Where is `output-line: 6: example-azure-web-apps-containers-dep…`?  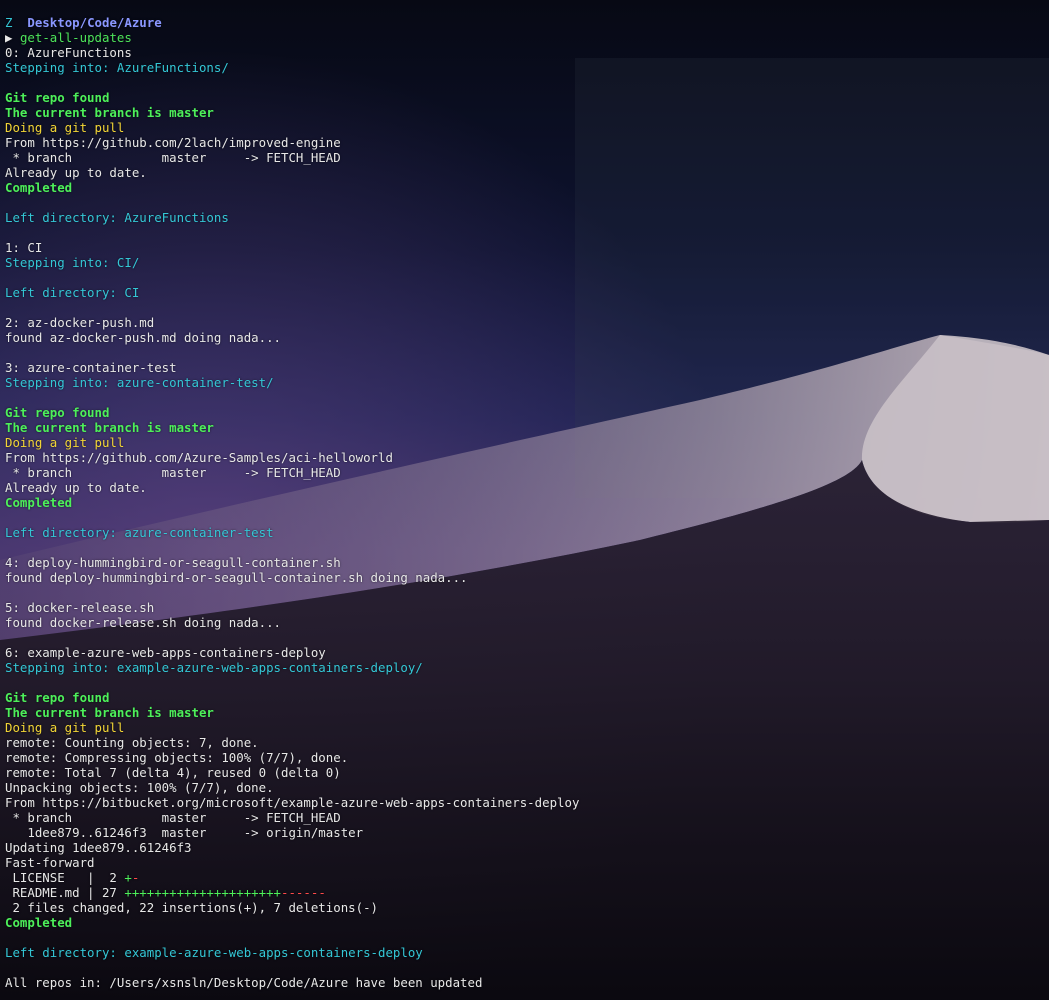
output-line: 6: example-azure-web-apps-containers-dep… is located at coordinates (165, 652).